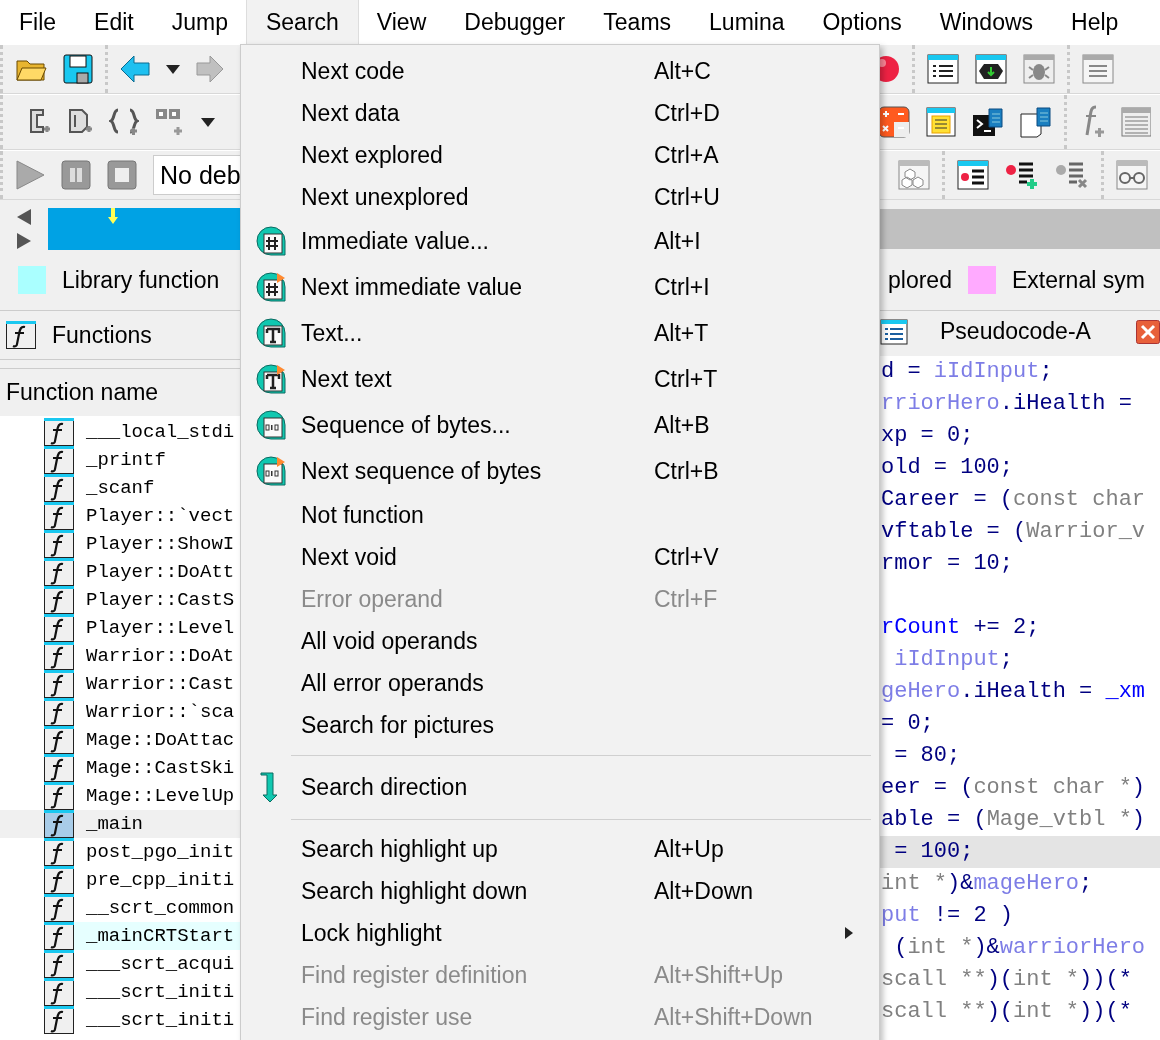  Describe the element at coordinates (157, 908) in the screenshot. I see `function-name: __scrt_common` at that location.